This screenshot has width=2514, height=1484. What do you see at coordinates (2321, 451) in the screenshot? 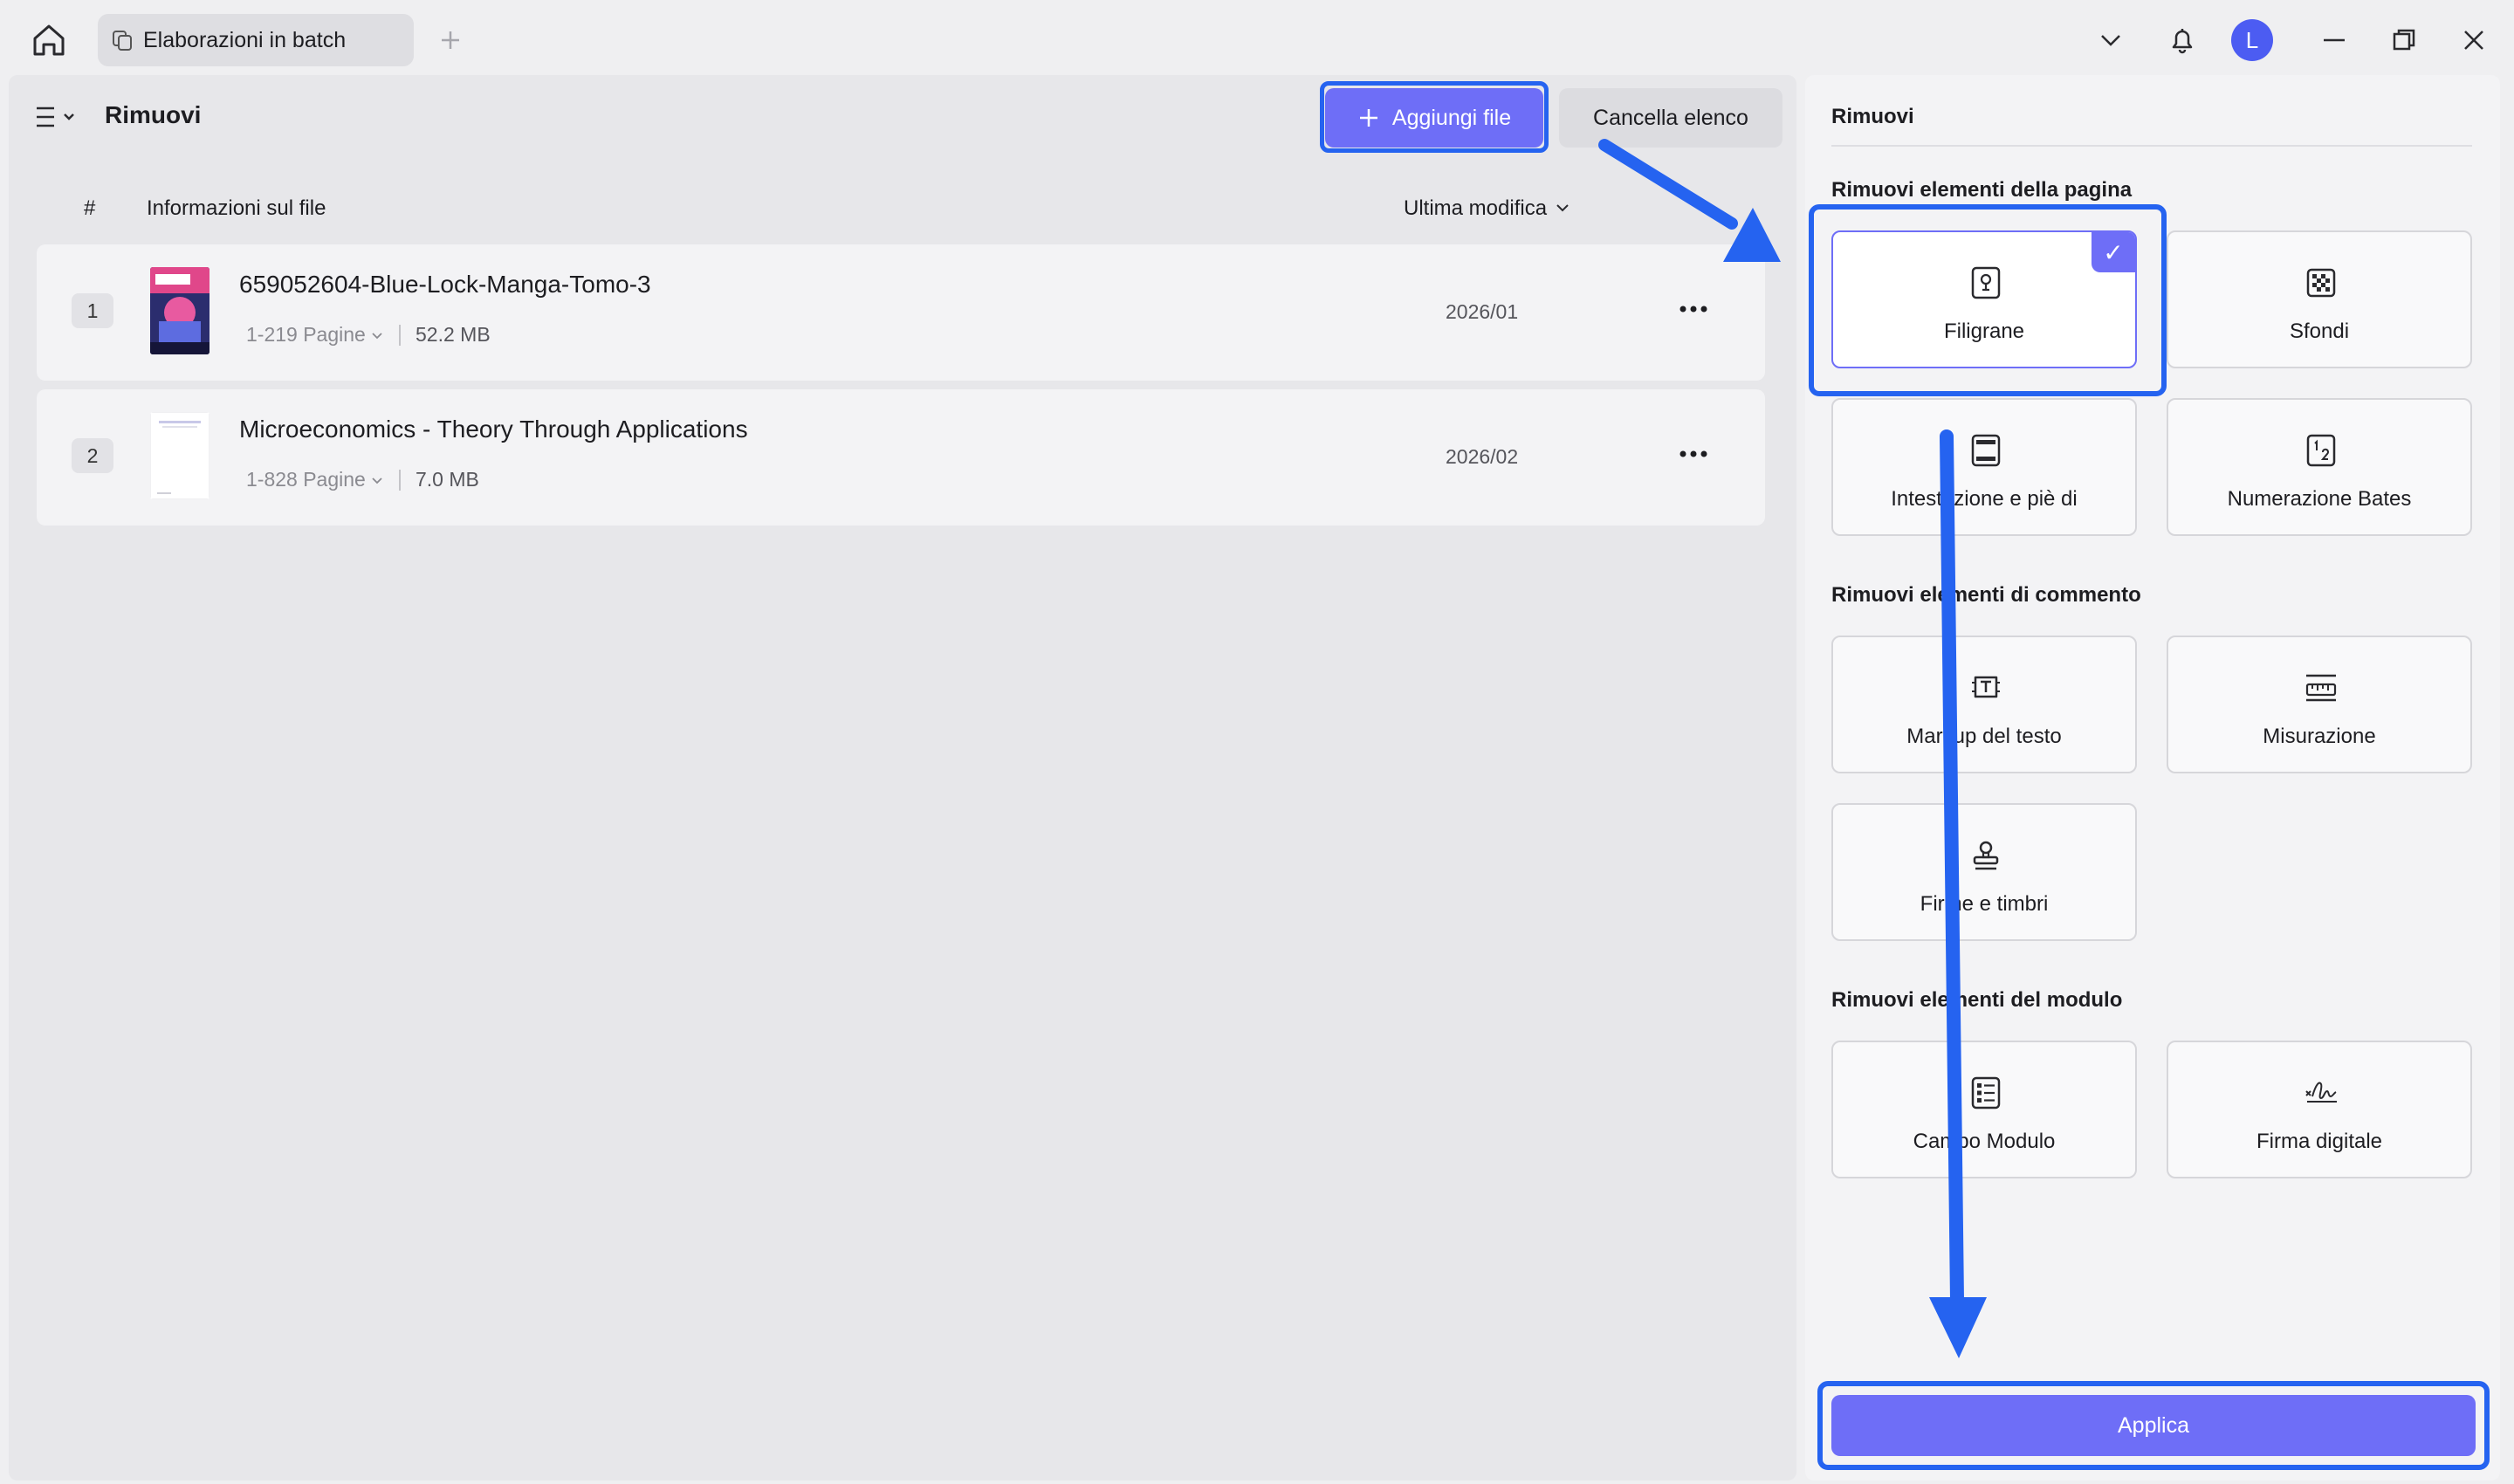
I see `bates-icon` at bounding box center [2321, 451].